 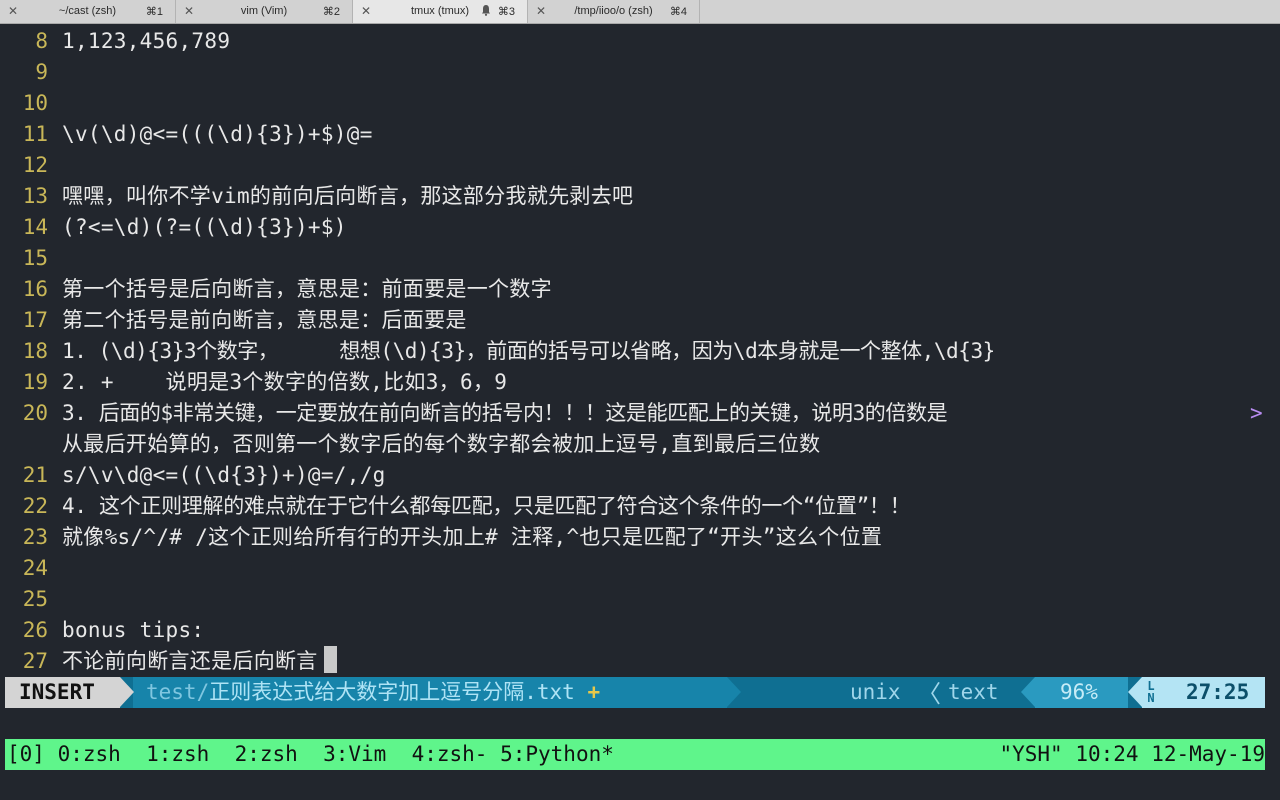 What do you see at coordinates (875, 692) in the screenshot?
I see `file-format: unix` at bounding box center [875, 692].